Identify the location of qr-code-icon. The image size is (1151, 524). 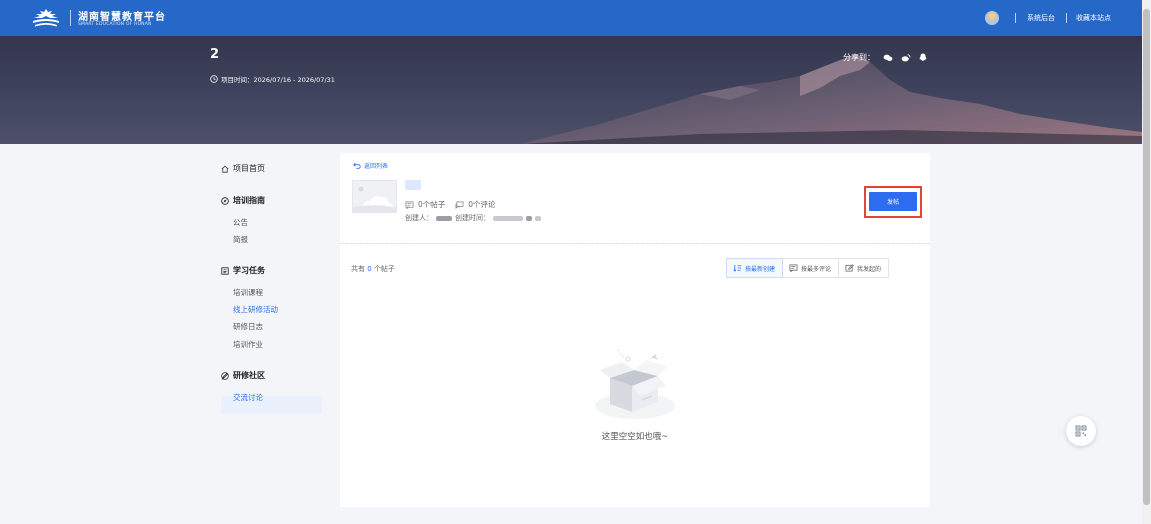
(1081, 431).